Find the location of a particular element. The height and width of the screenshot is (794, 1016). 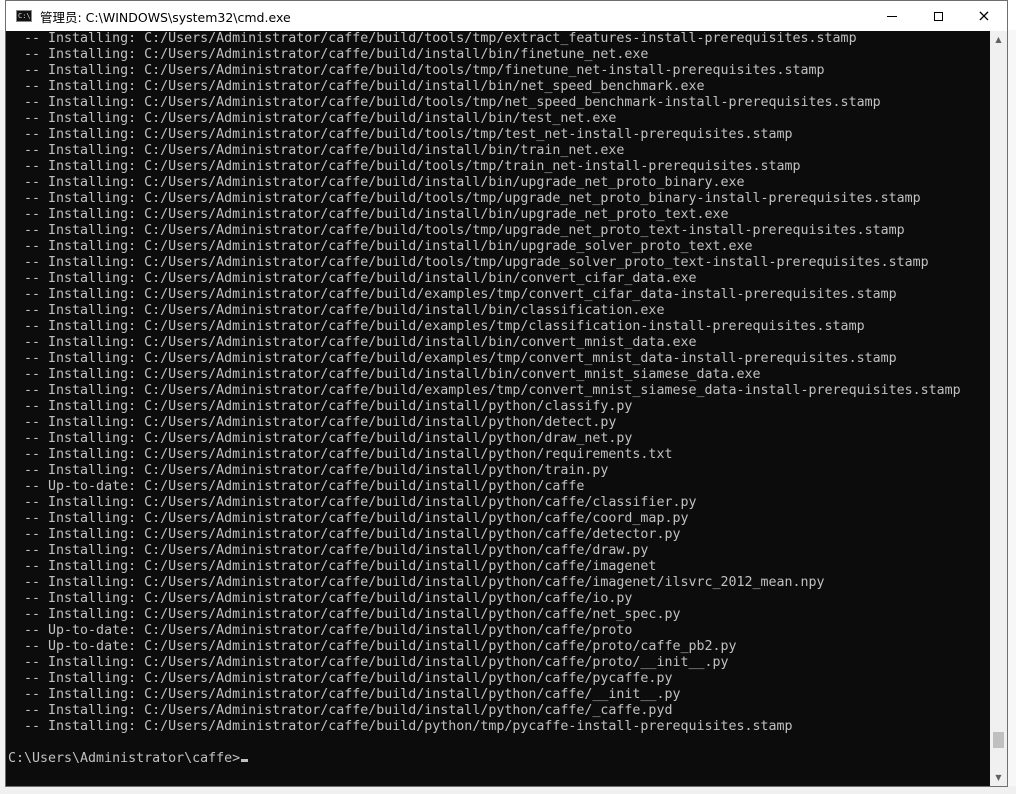

cmd-app-icon: C:\ is located at coordinates (24, 16).